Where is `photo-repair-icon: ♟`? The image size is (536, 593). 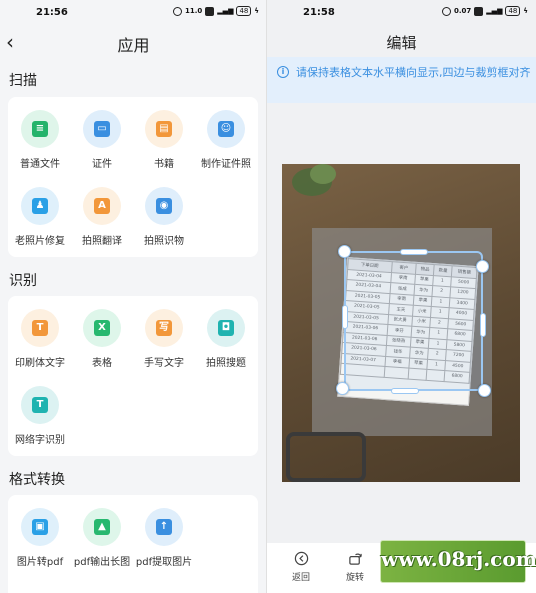 photo-repair-icon: ♟ is located at coordinates (40, 206).